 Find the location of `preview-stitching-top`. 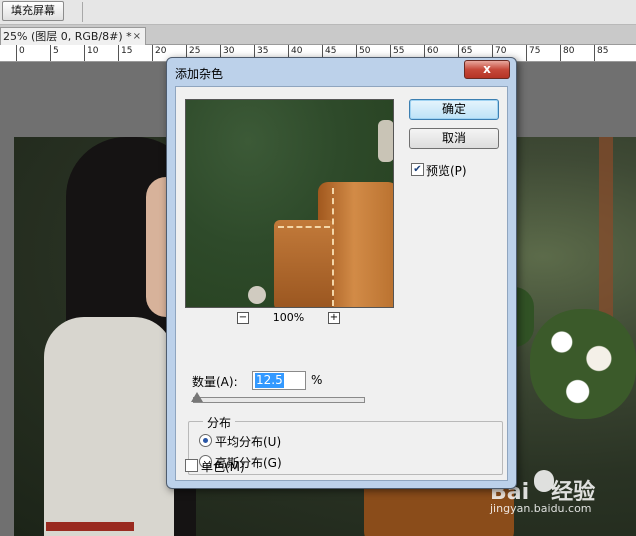

preview-stitching-top is located at coordinates (304, 228).